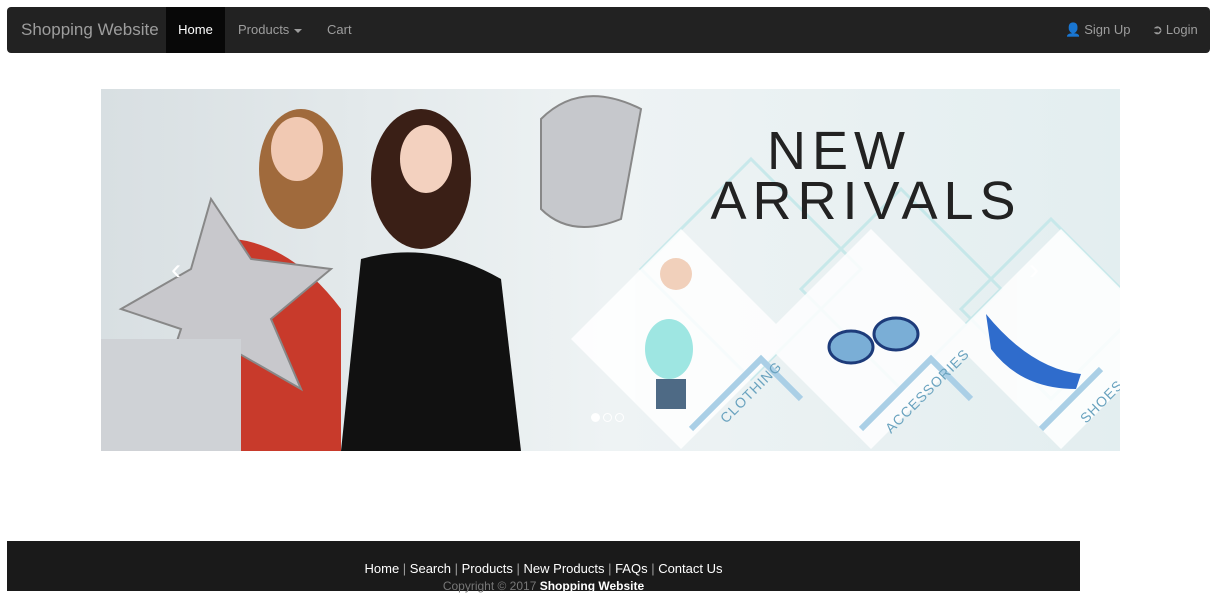 This screenshot has width=1216, height=593. What do you see at coordinates (631, 568) in the screenshot?
I see `footer-link-faqs: FAQs` at bounding box center [631, 568].